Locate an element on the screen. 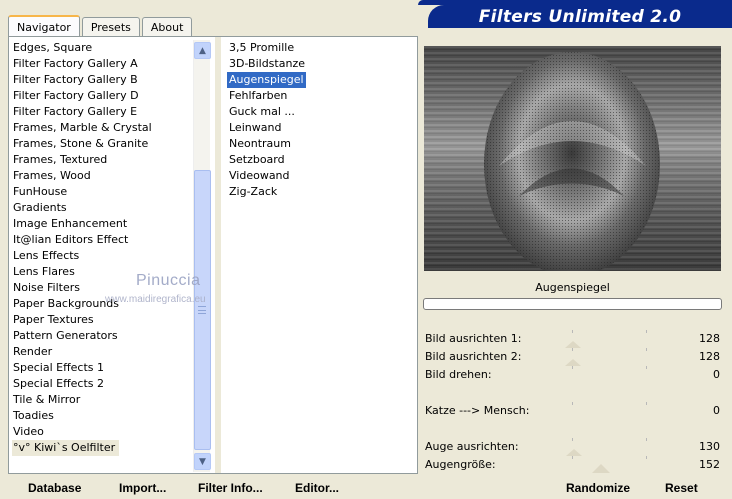 The height and width of the screenshot is (499, 732). category-item: FunHouse is located at coordinates (102, 192).